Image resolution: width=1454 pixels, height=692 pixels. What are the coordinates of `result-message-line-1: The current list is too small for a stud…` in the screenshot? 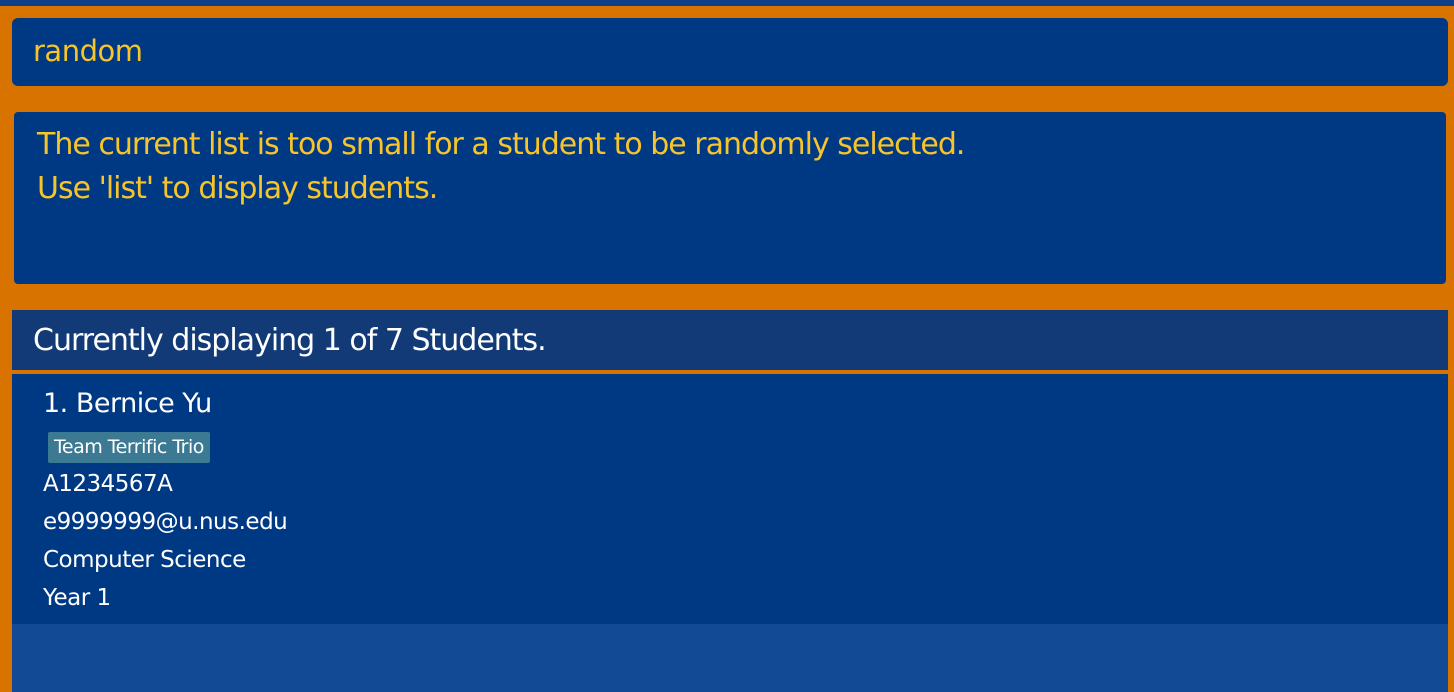 It's located at (501, 144).